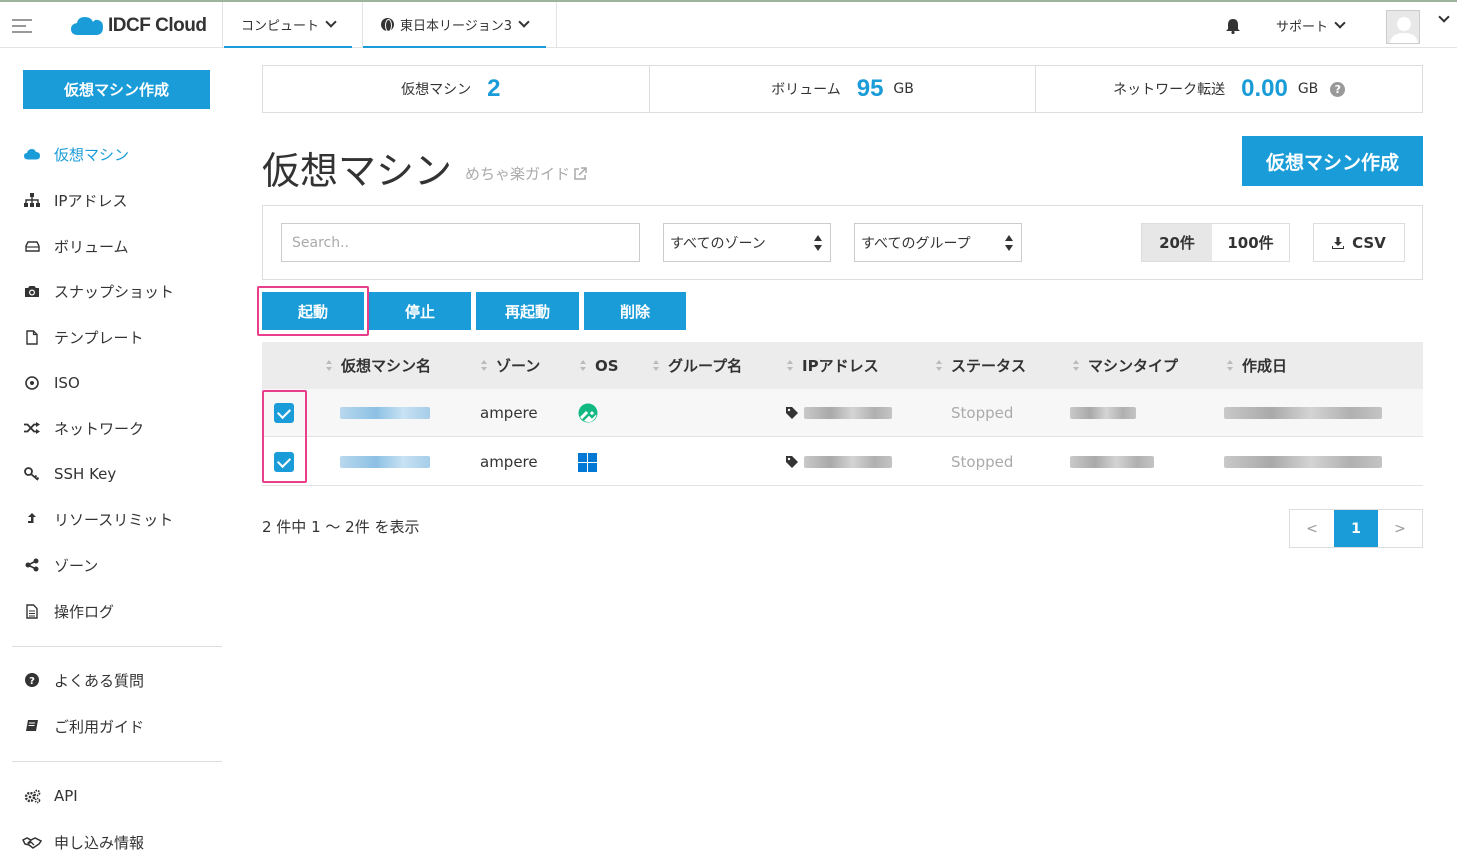 The width and height of the screenshot is (1457, 860). I want to click on col-vm-name: 仮想マシン名, so click(378, 365).